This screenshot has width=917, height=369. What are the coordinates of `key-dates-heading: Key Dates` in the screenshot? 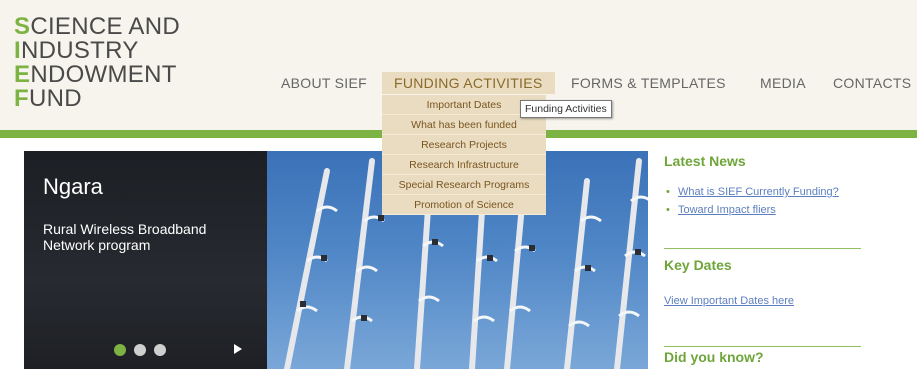 It's located at (698, 265).